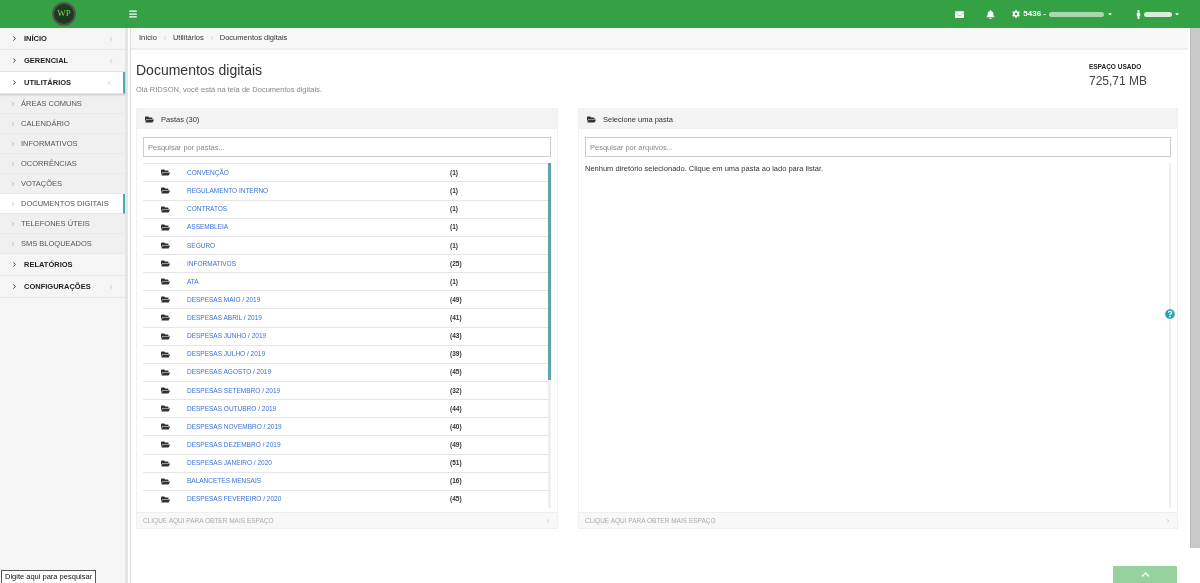 This screenshot has height=583, width=1200. I want to click on chevron-up-icon, so click(1145, 574).